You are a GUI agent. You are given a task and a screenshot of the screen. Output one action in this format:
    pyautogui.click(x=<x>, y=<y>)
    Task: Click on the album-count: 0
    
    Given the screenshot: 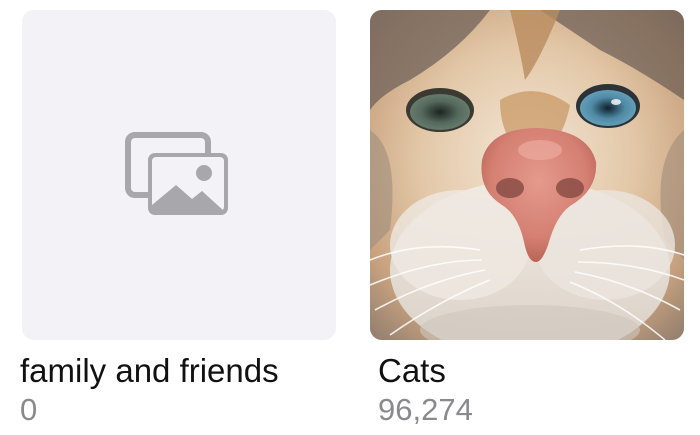 What is the action you would take?
    pyautogui.click(x=29, y=409)
    